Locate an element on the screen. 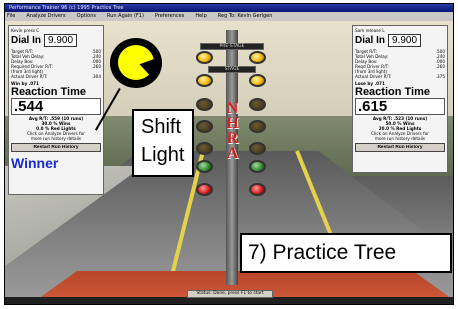  menu-help: Help is located at coordinates (200, 16).